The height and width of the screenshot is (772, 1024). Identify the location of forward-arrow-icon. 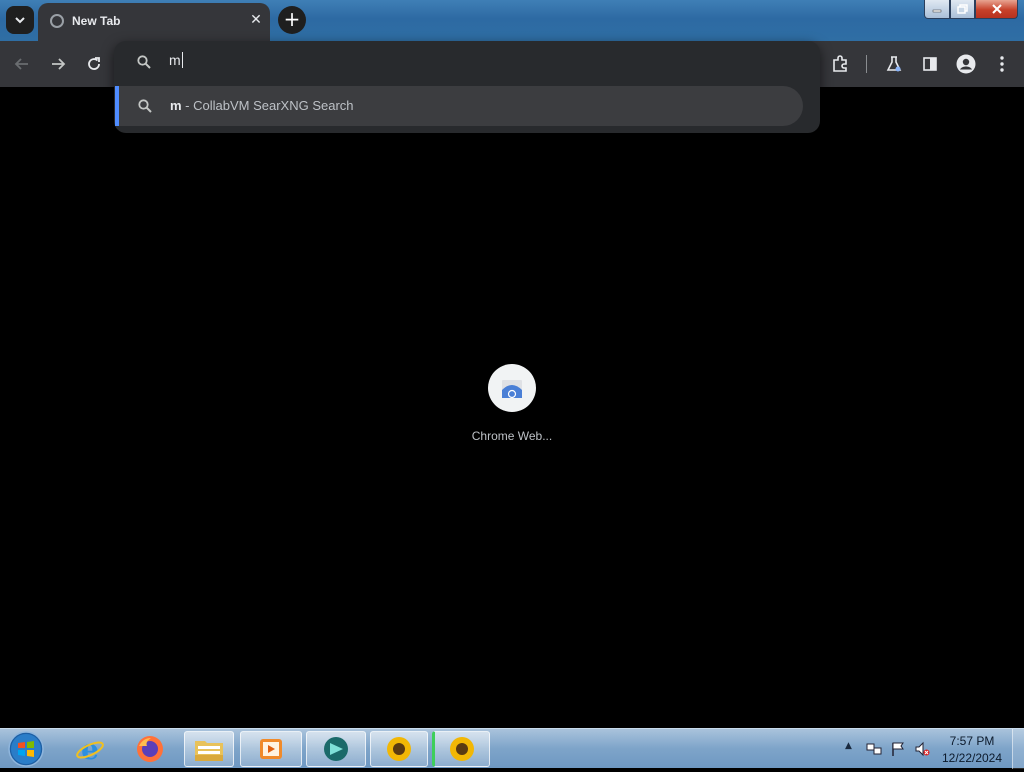
(58, 64).